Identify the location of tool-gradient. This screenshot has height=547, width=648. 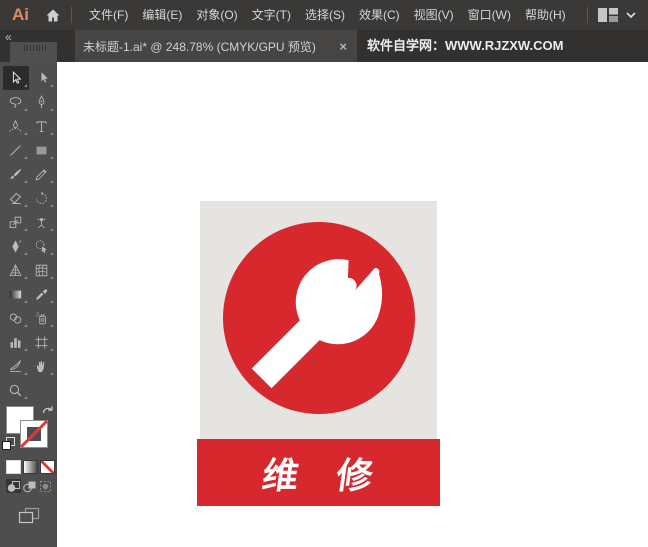
(16, 294).